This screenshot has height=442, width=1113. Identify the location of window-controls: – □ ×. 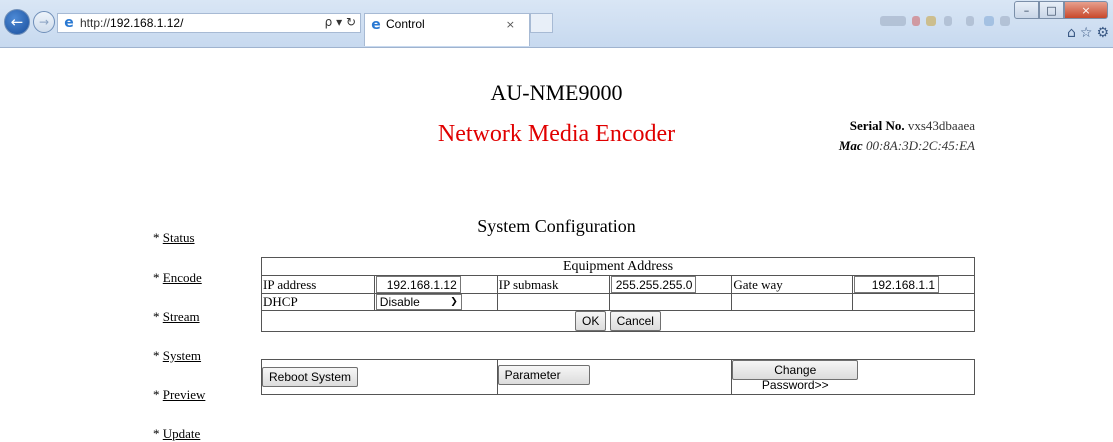
(1061, 10).